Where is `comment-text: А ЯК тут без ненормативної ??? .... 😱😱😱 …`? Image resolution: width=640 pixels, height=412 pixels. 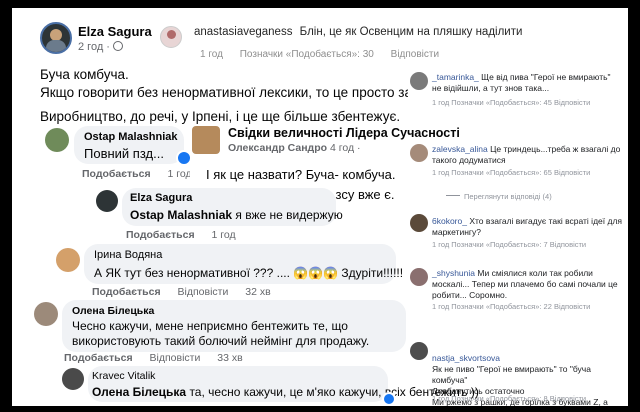
comment-text: А ЯК тут без ненормативної ??? .... 😱😱😱 … is located at coordinates (249, 273).